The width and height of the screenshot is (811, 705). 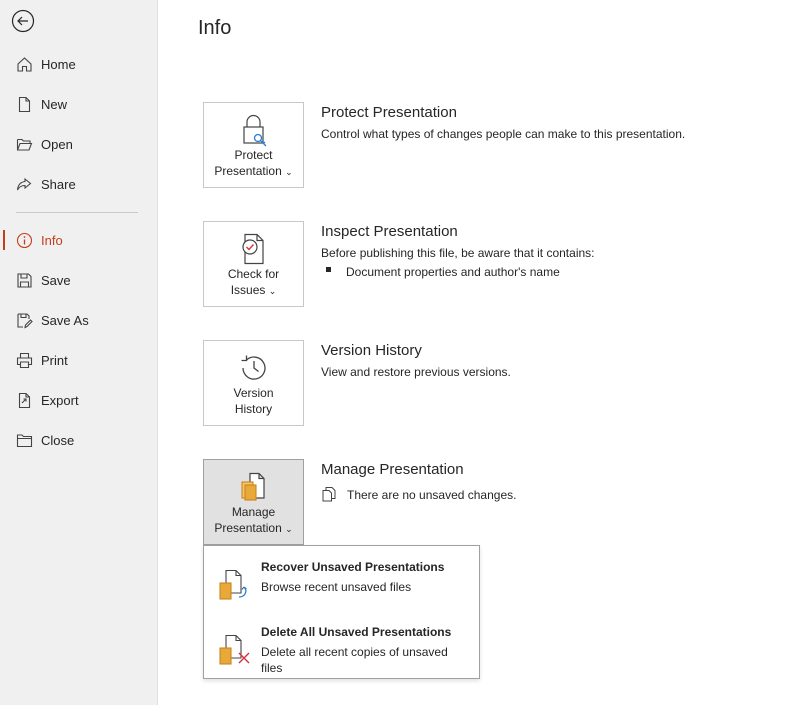 I want to click on save-icon, so click(x=24, y=280).